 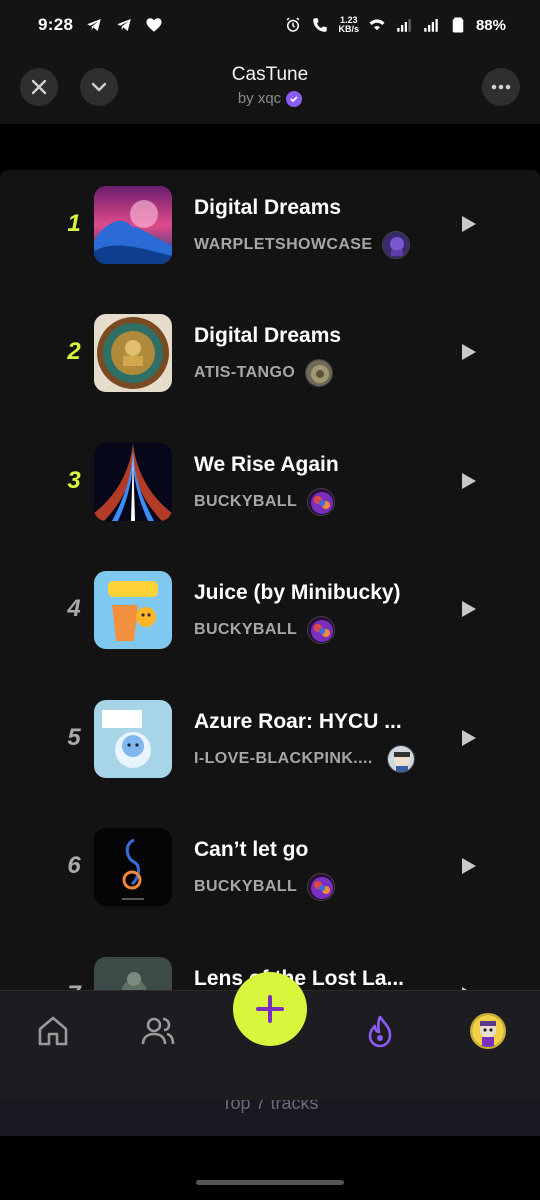 What do you see at coordinates (74, 480) in the screenshot?
I see `track-rank: 3` at bounding box center [74, 480].